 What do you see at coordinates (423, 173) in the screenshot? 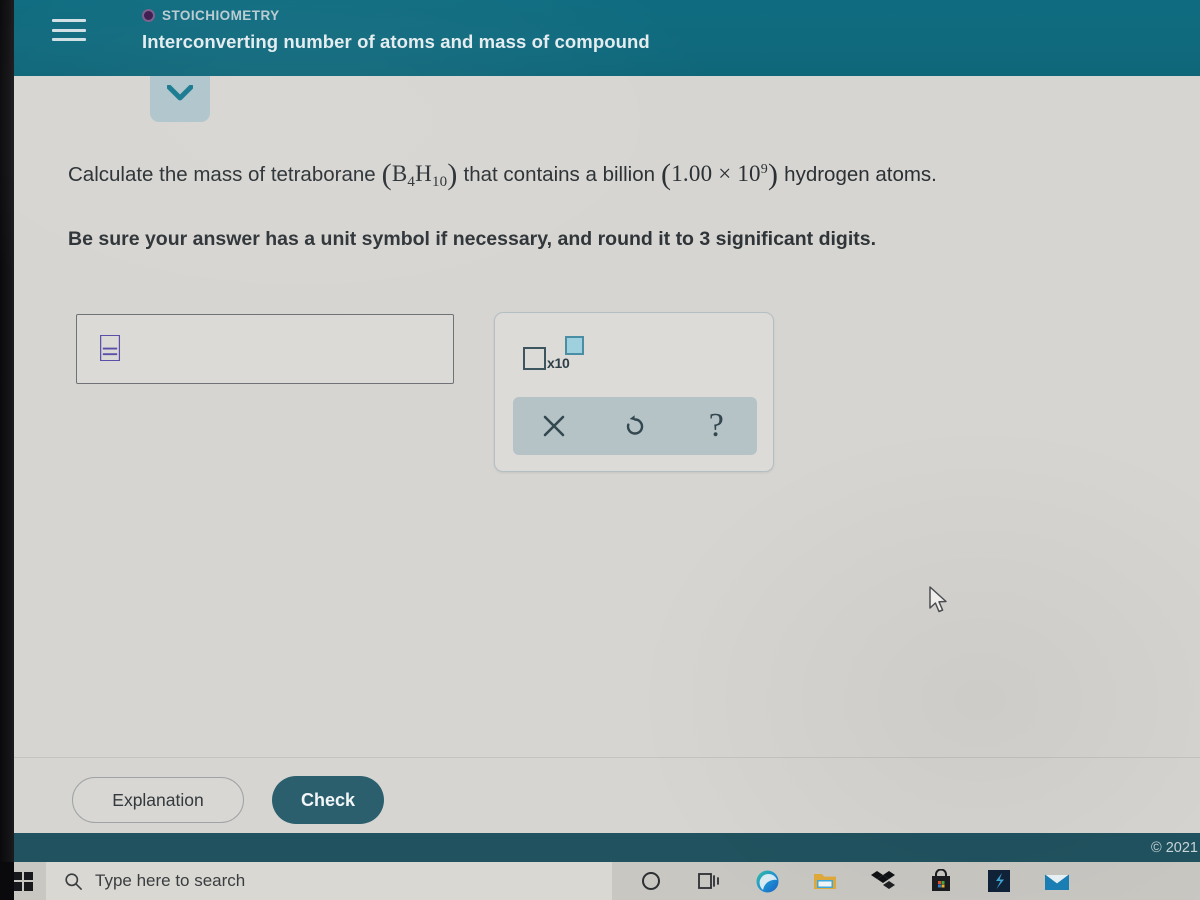
I see `formula-element-h: H` at bounding box center [423, 173].